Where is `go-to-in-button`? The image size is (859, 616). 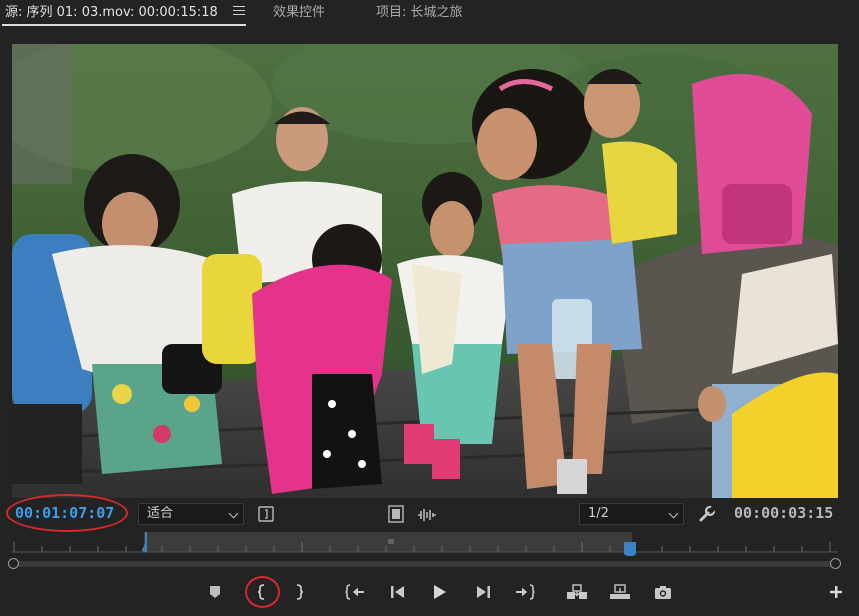
go-to-in-button is located at coordinates (355, 592).